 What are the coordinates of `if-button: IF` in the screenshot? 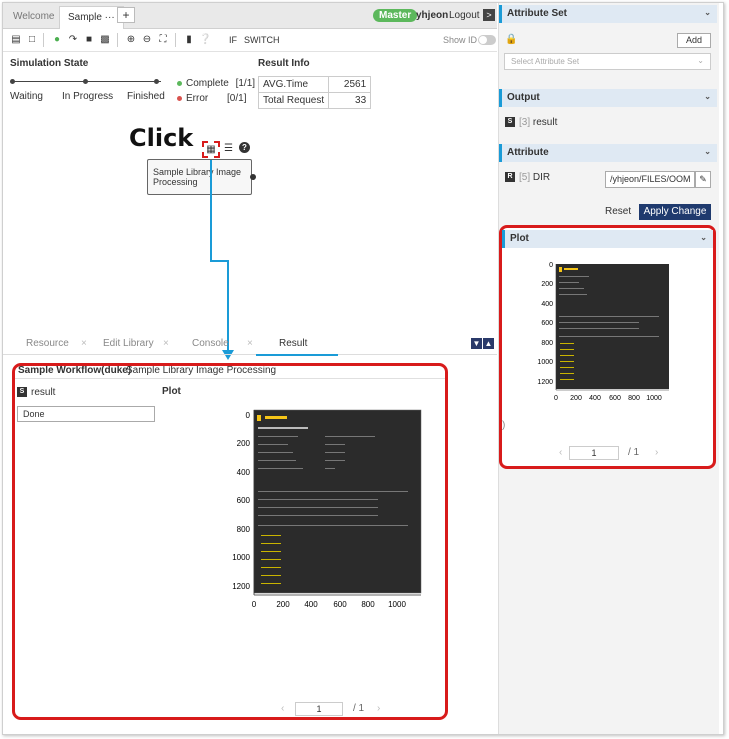 It's located at (233, 40).